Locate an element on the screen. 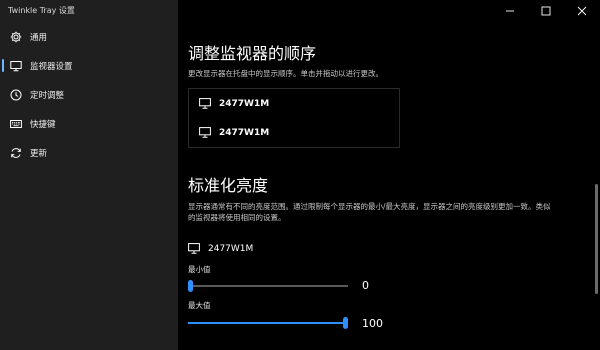  slider-fill is located at coordinates (267, 323).